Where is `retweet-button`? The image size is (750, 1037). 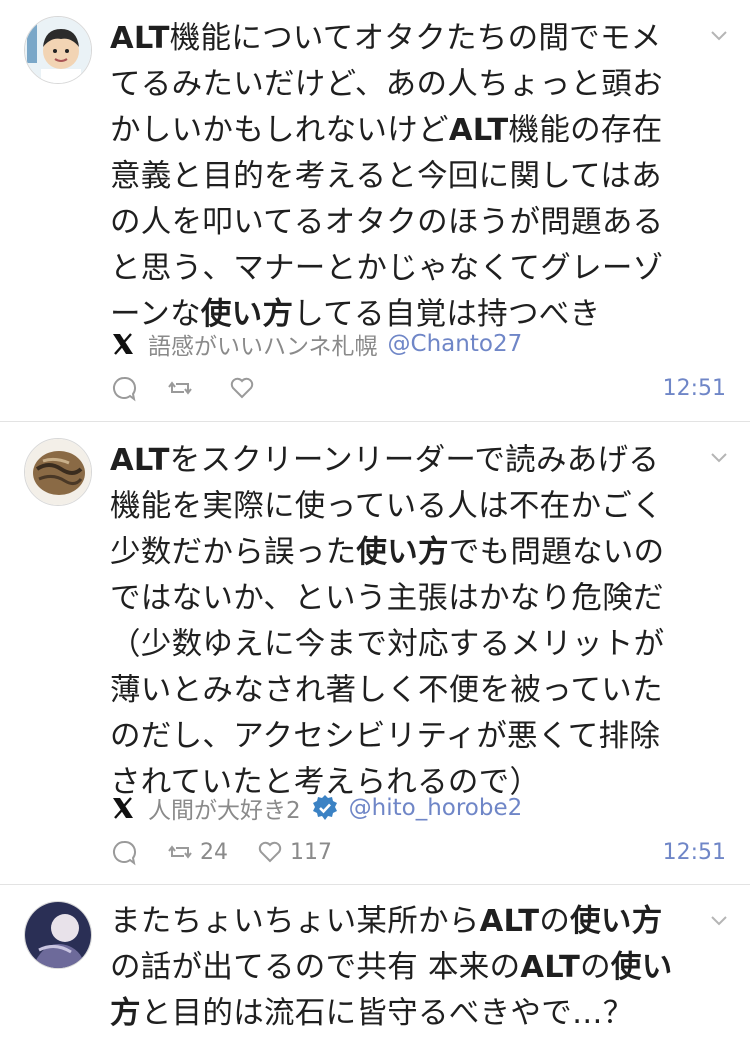
retweet-button is located at coordinates (183, 388).